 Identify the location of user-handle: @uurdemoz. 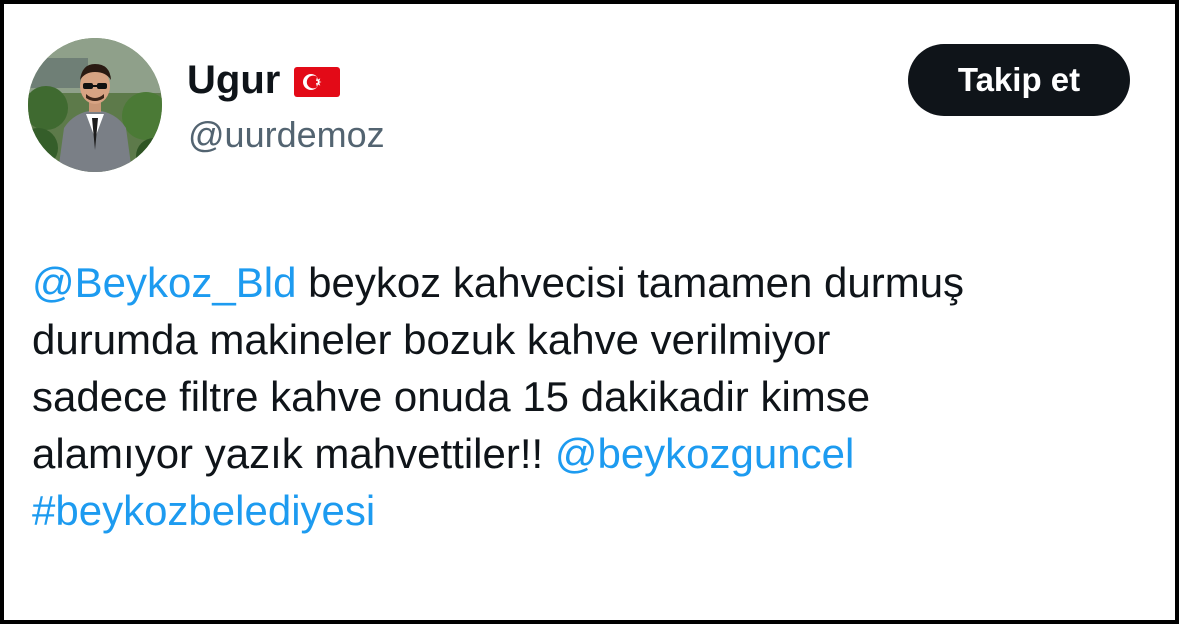
(286, 135).